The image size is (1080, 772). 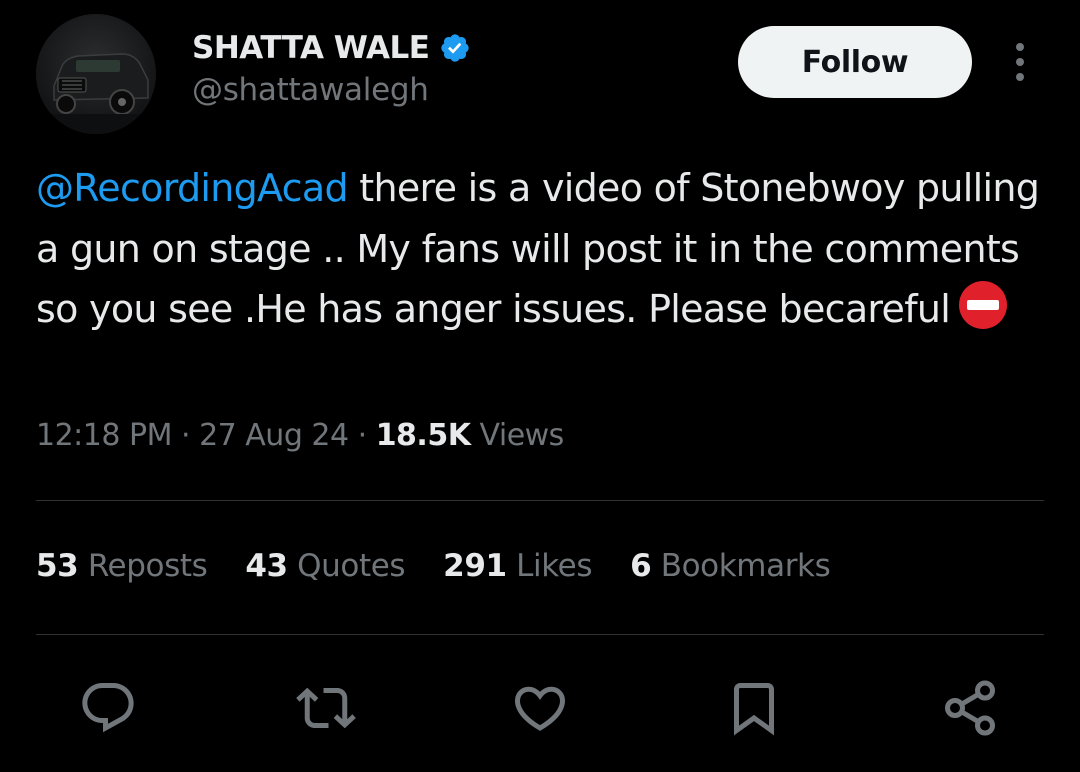 What do you see at coordinates (310, 90) in the screenshot?
I see `author-handle: @shattawalegh` at bounding box center [310, 90].